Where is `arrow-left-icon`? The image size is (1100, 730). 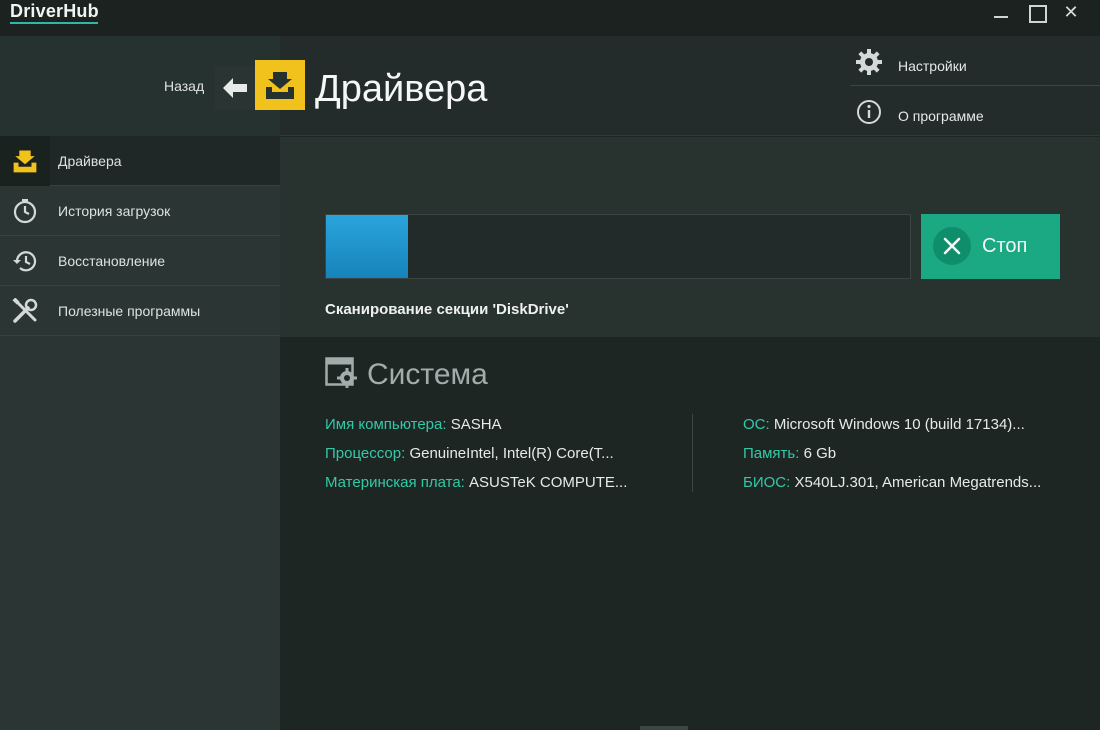
arrow-left-icon is located at coordinates (235, 88).